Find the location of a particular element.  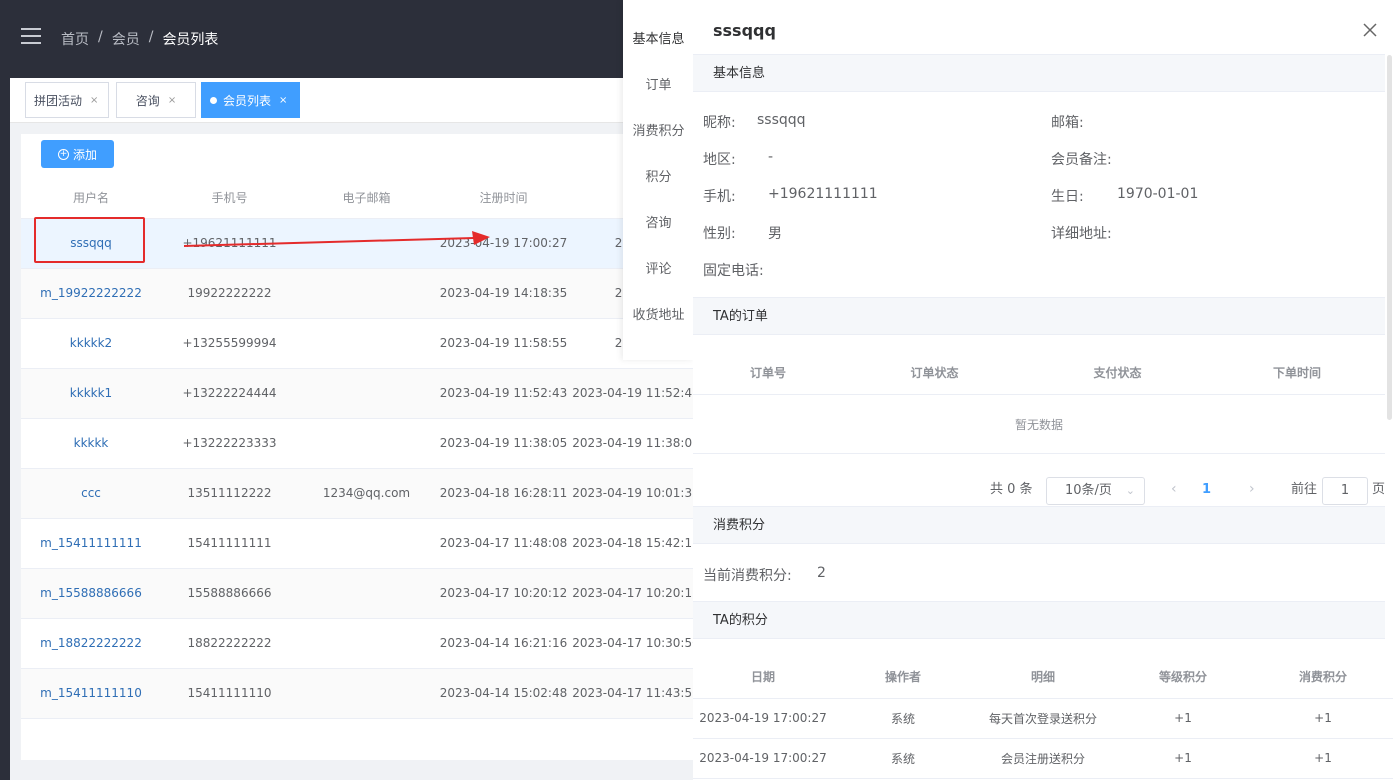

sidebar-edge is located at coordinates (5, 429).